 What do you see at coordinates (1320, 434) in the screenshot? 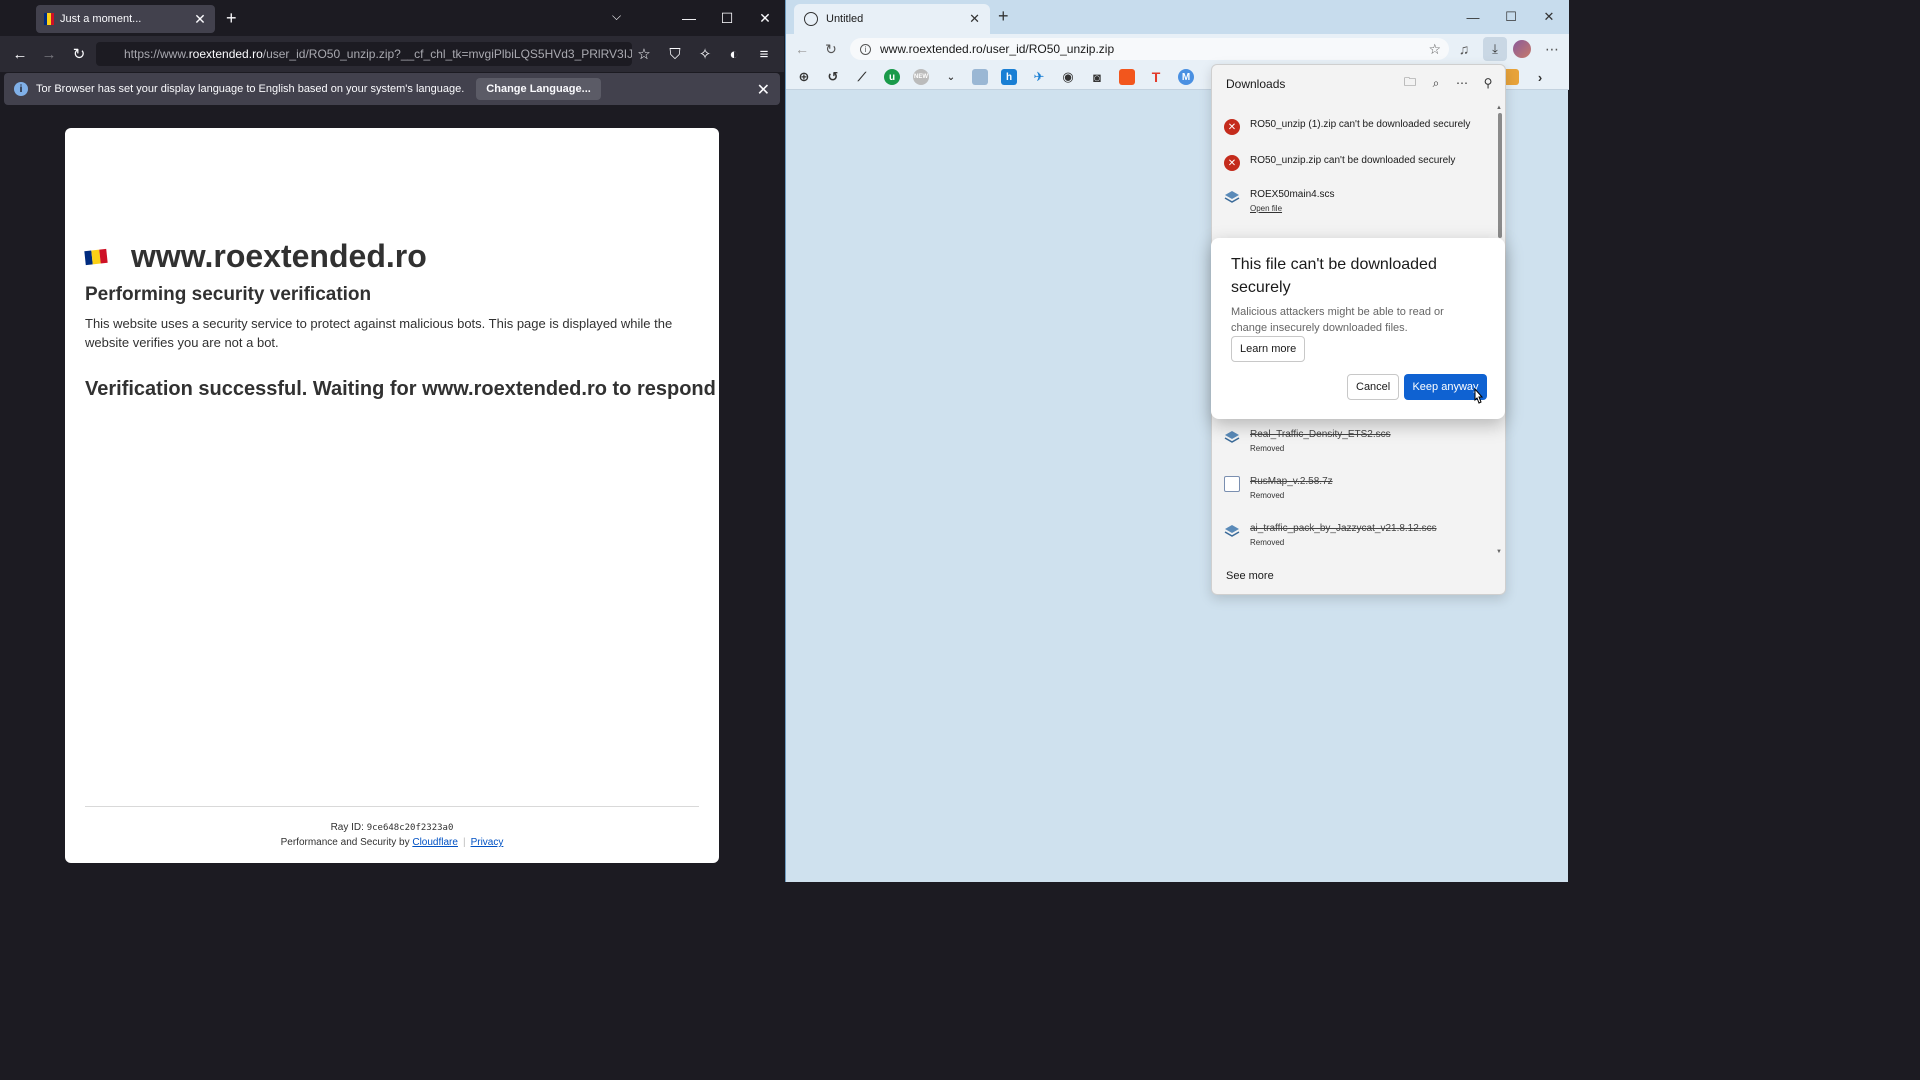
I see `download-name: Real_Traffic_Density_ETS2.scs` at bounding box center [1320, 434].